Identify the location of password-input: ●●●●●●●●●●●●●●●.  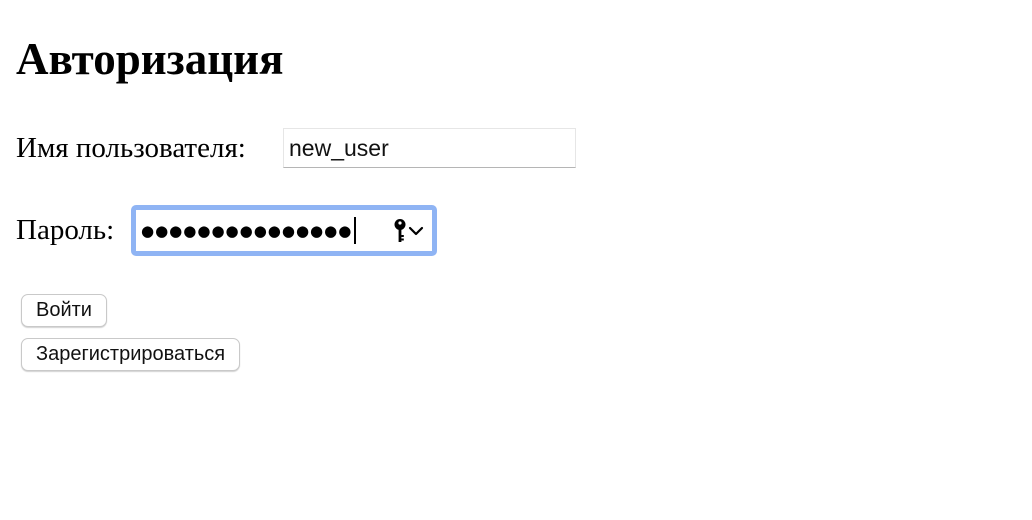
(284, 230).